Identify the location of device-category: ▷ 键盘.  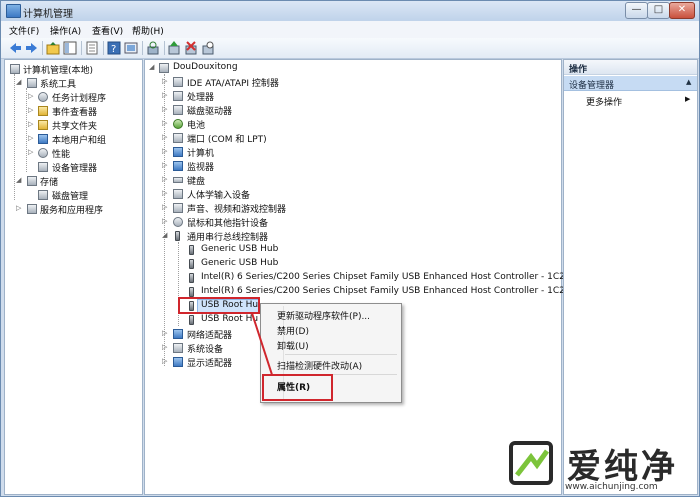
(352, 180).